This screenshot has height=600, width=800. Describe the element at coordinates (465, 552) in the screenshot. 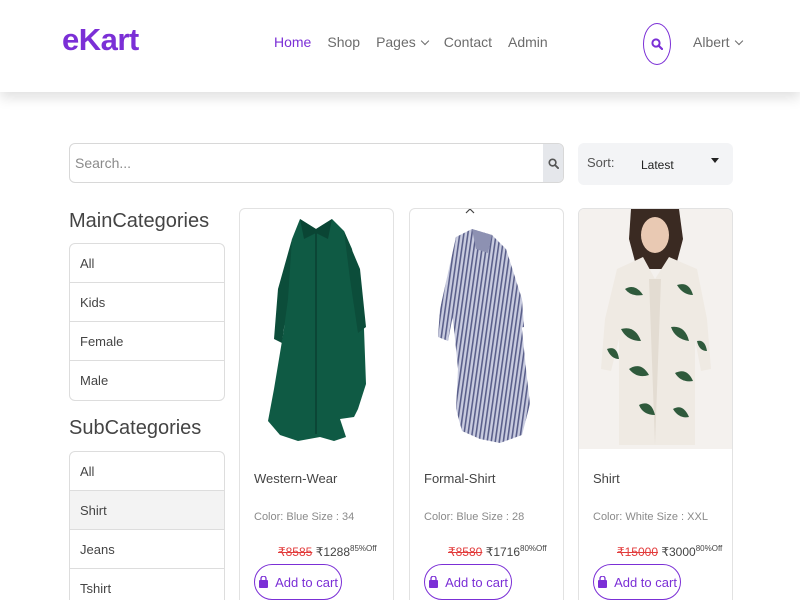

I see `old-price: ₹8580` at that location.